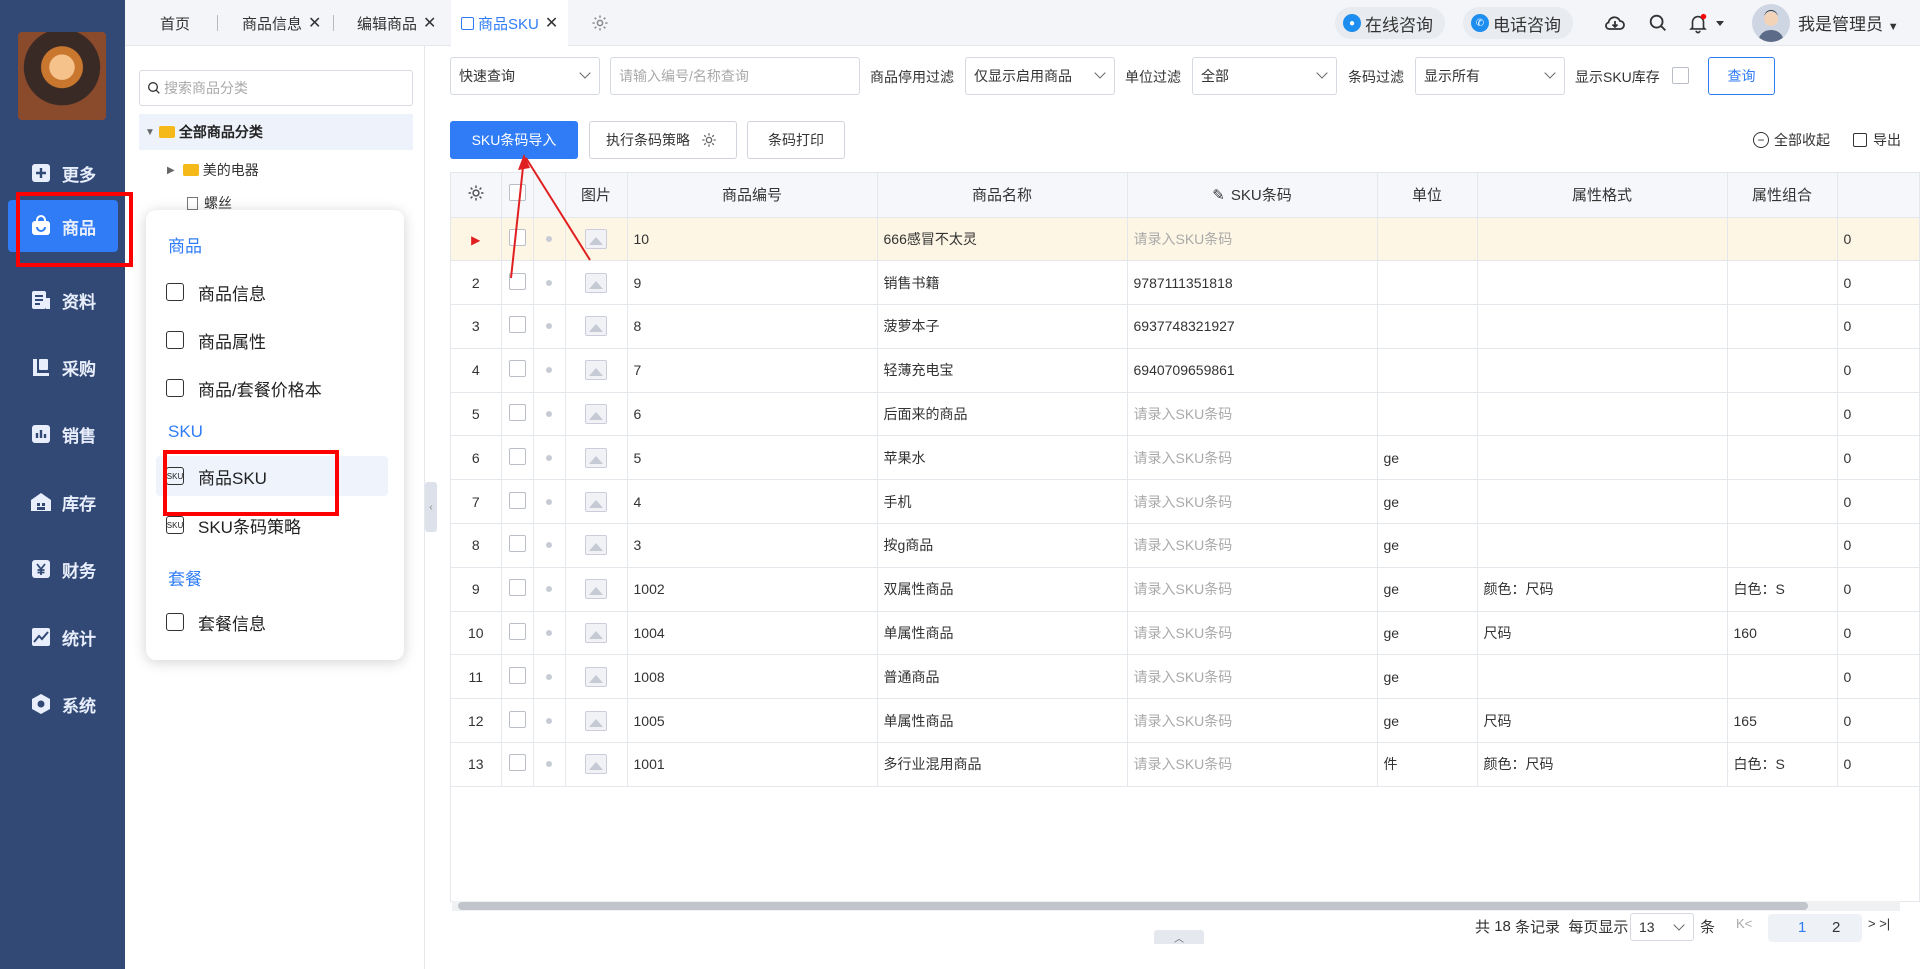 This screenshot has height=969, width=1920. Describe the element at coordinates (1782, 195) in the screenshot. I see `col-attr-combo: 属性组合` at that location.